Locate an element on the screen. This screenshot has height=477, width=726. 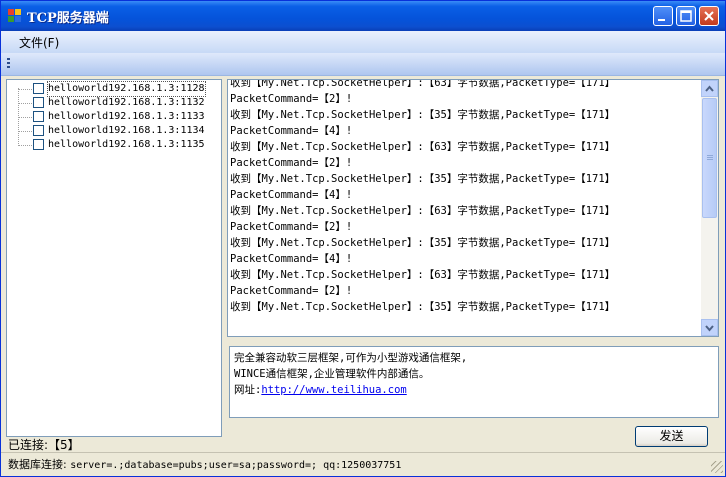
scroll-up-button is located at coordinates (709, 88).